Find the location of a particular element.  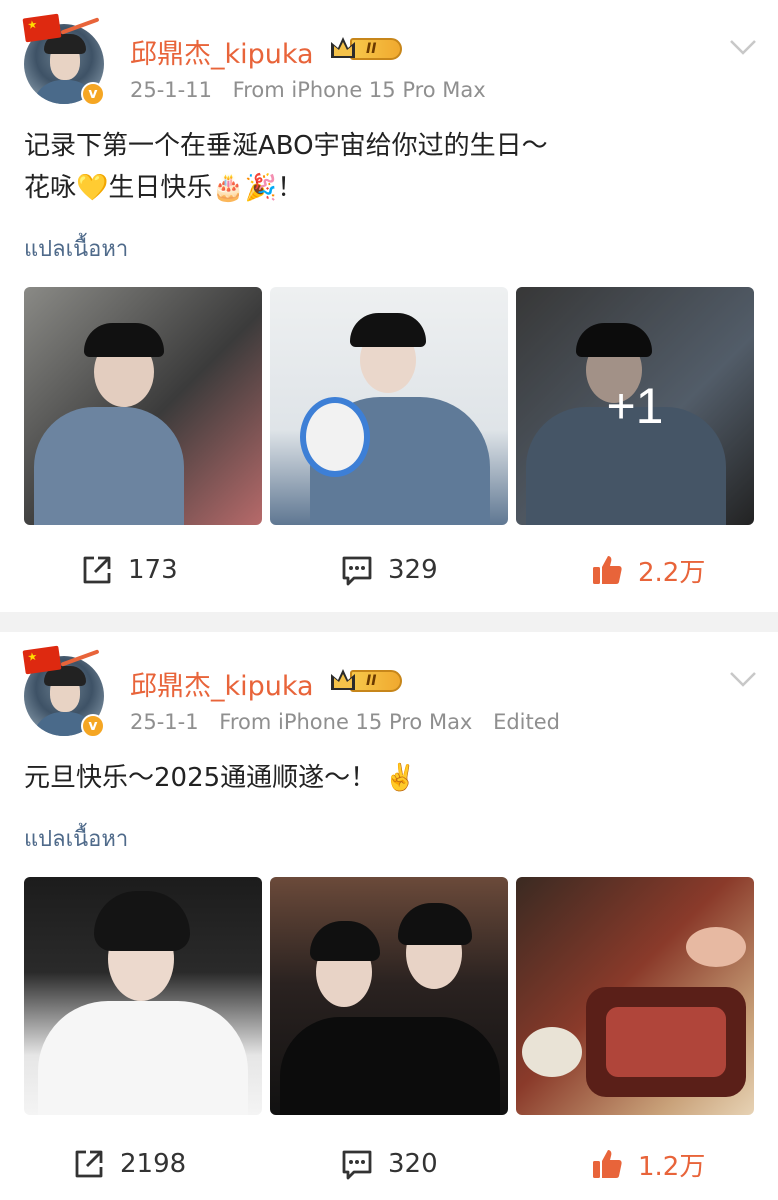

comment-button: 320 is located at coordinates (389, 1164).